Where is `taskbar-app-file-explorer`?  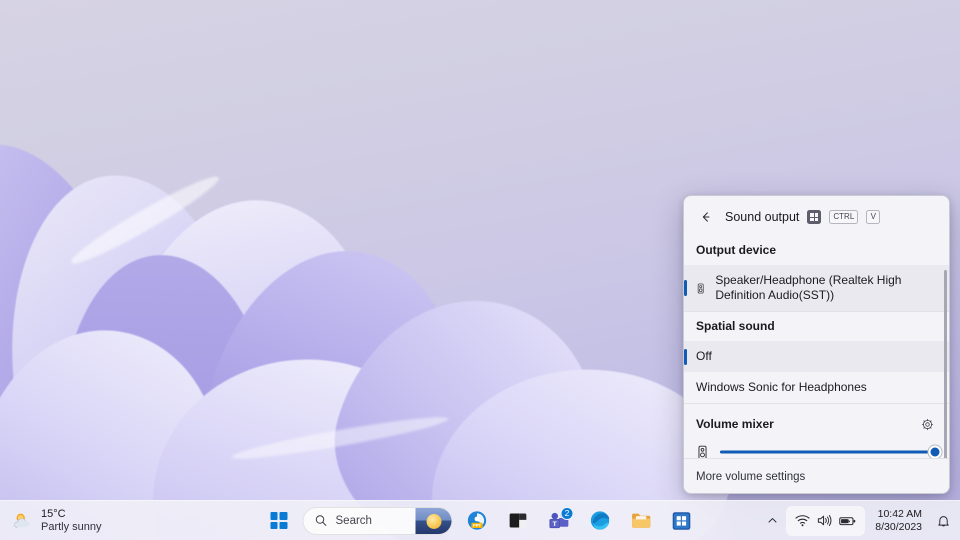
taskbar-app-file-explorer is located at coordinates (641, 521).